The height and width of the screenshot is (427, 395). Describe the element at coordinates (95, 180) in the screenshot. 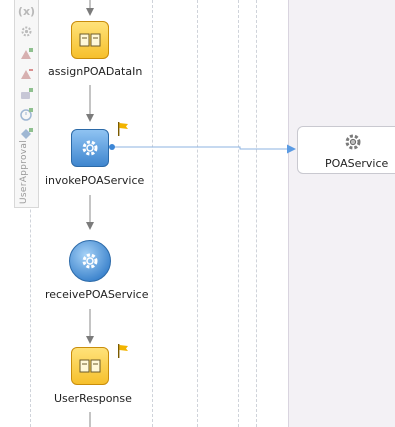

I see `activity-label: invokePOAService` at that location.